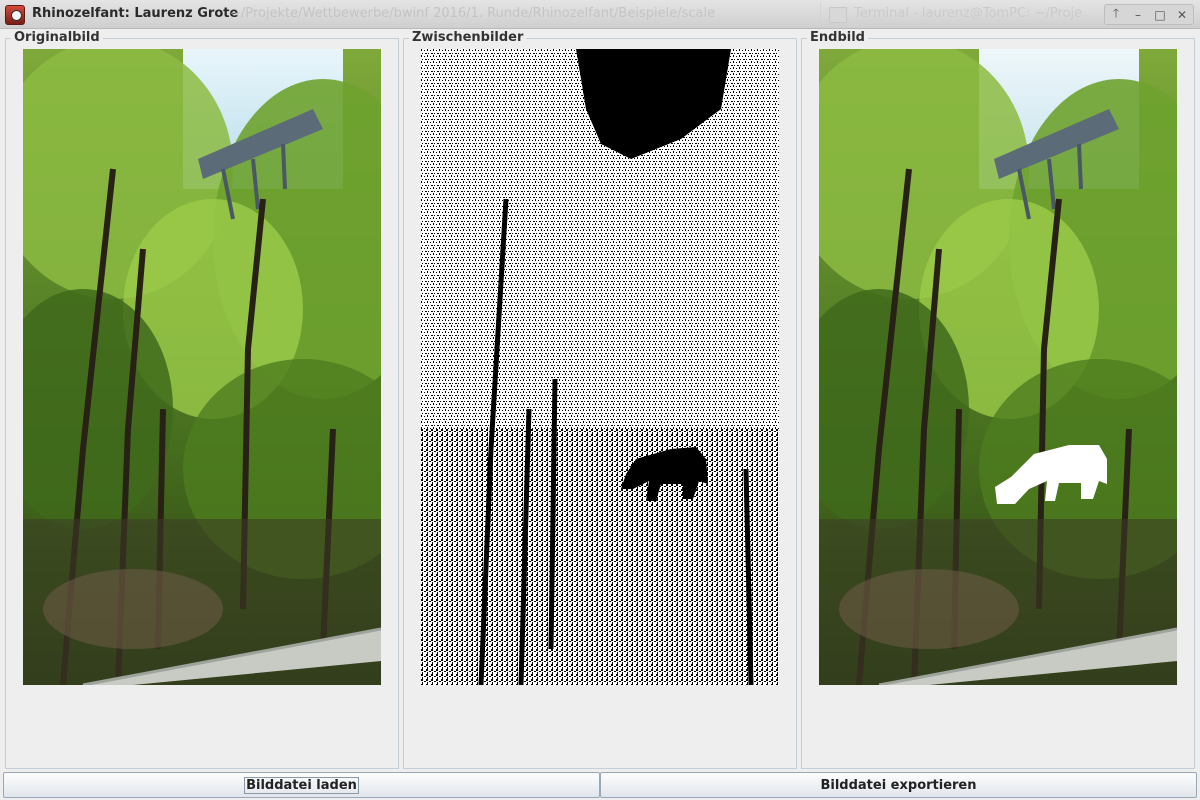  I want to click on load-image-button-label: Bilddatei laden, so click(301, 785).